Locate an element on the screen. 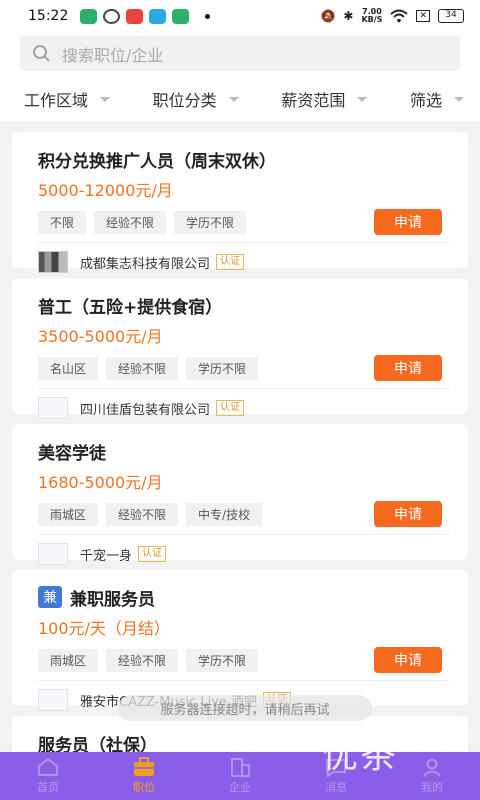 The image size is (480, 800). nav-home: 首页 is located at coordinates (48, 776).